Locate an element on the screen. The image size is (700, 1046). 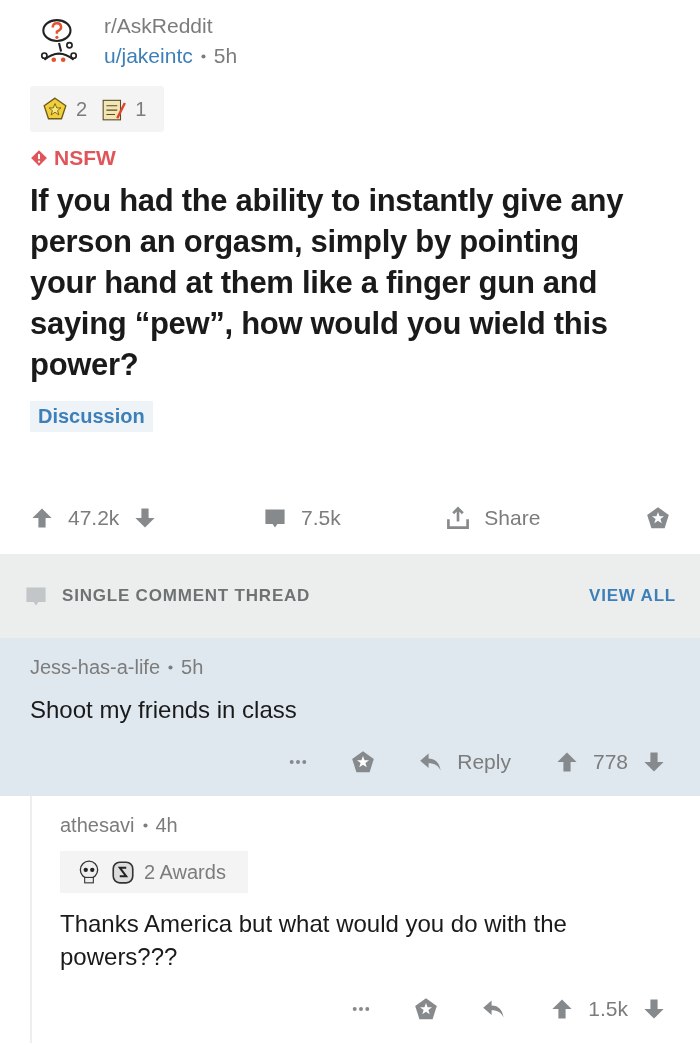
award-count: 1 is located at coordinates (141, 109).